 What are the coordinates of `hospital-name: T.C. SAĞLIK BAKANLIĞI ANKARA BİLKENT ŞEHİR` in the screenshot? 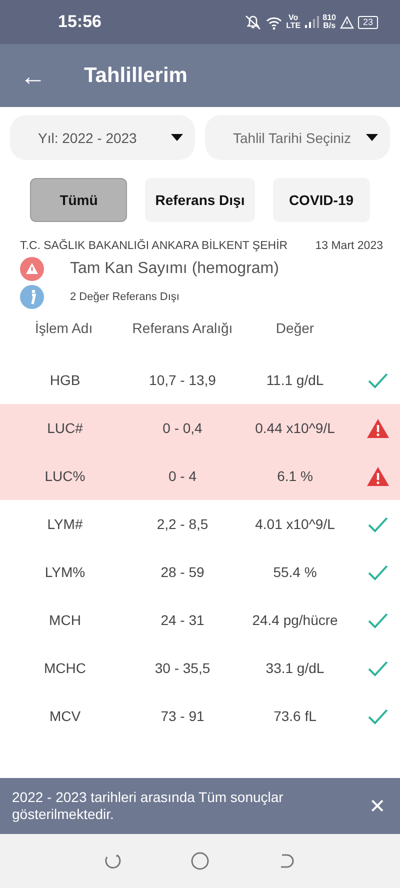 It's located at (154, 246).